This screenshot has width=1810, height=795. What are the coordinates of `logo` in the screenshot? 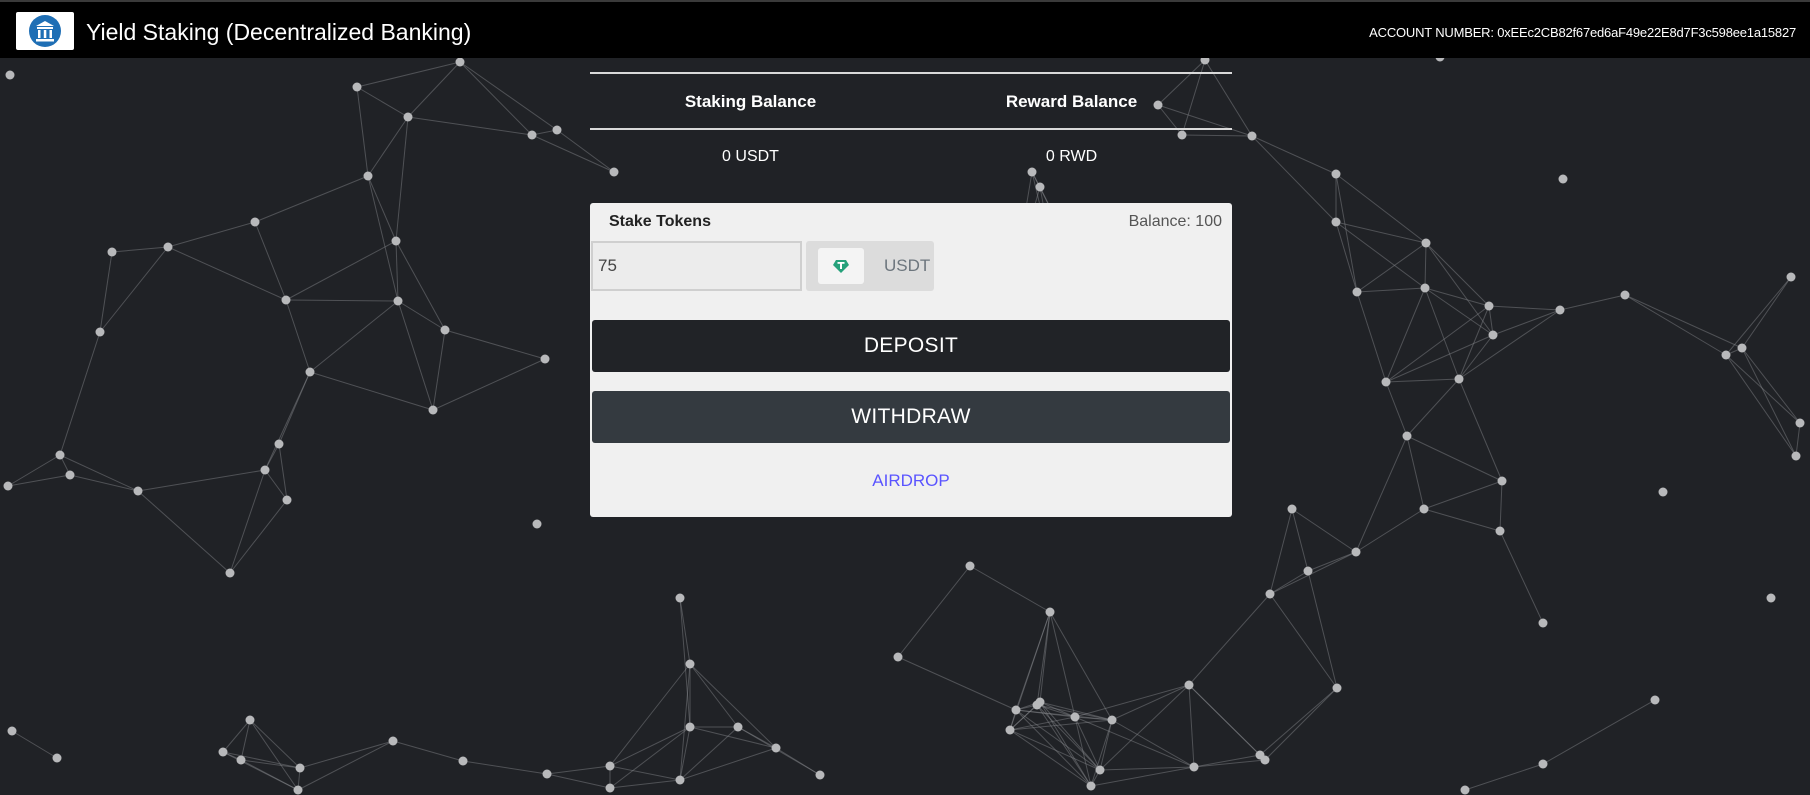 It's located at (45, 31).